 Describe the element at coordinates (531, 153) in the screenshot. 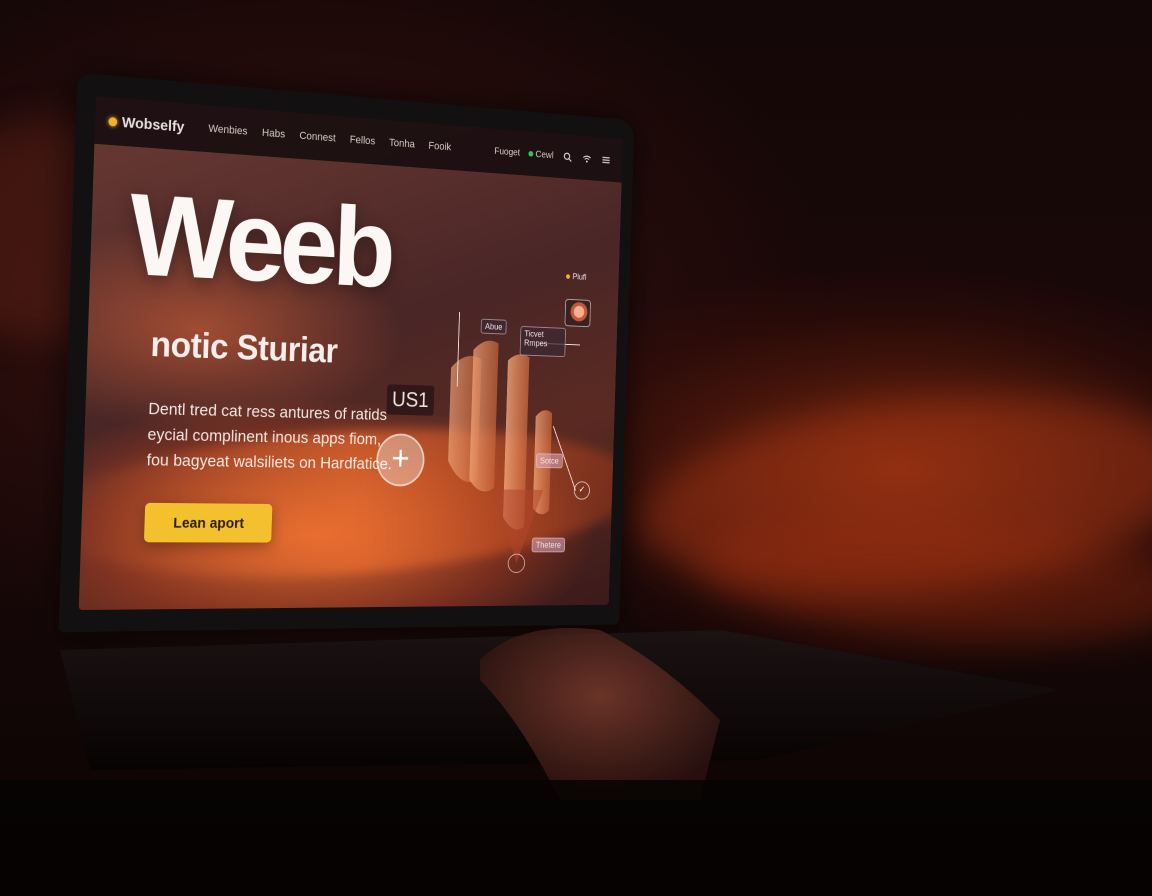

I see `status-dot-icon` at that location.